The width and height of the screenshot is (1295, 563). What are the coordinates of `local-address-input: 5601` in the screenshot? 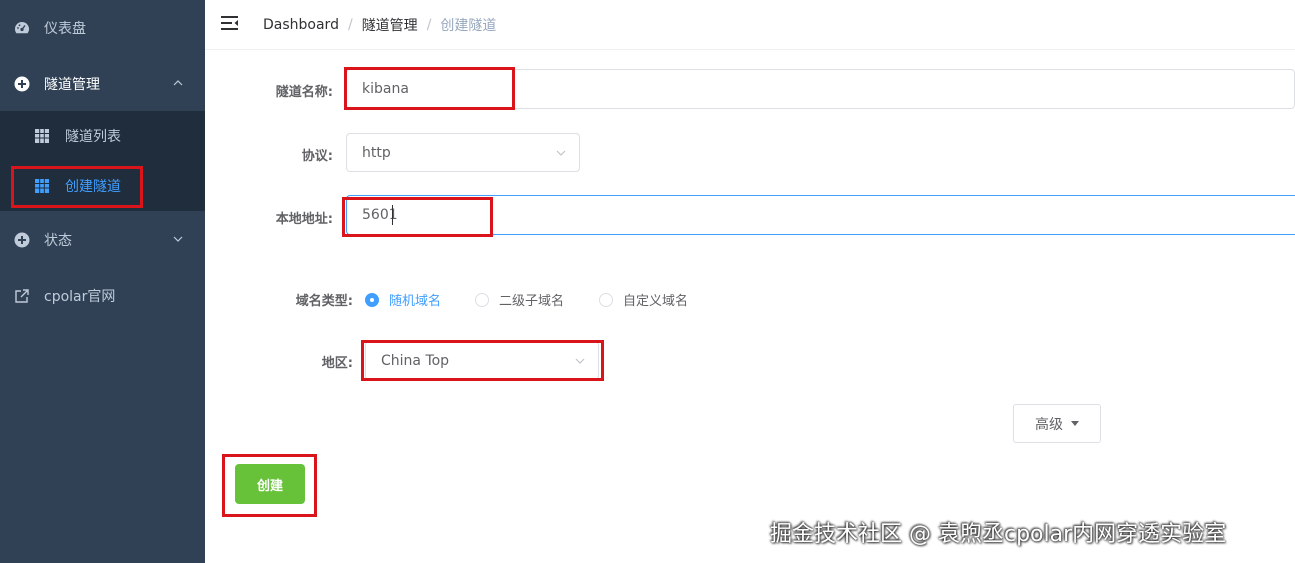 It's located at (820, 215).